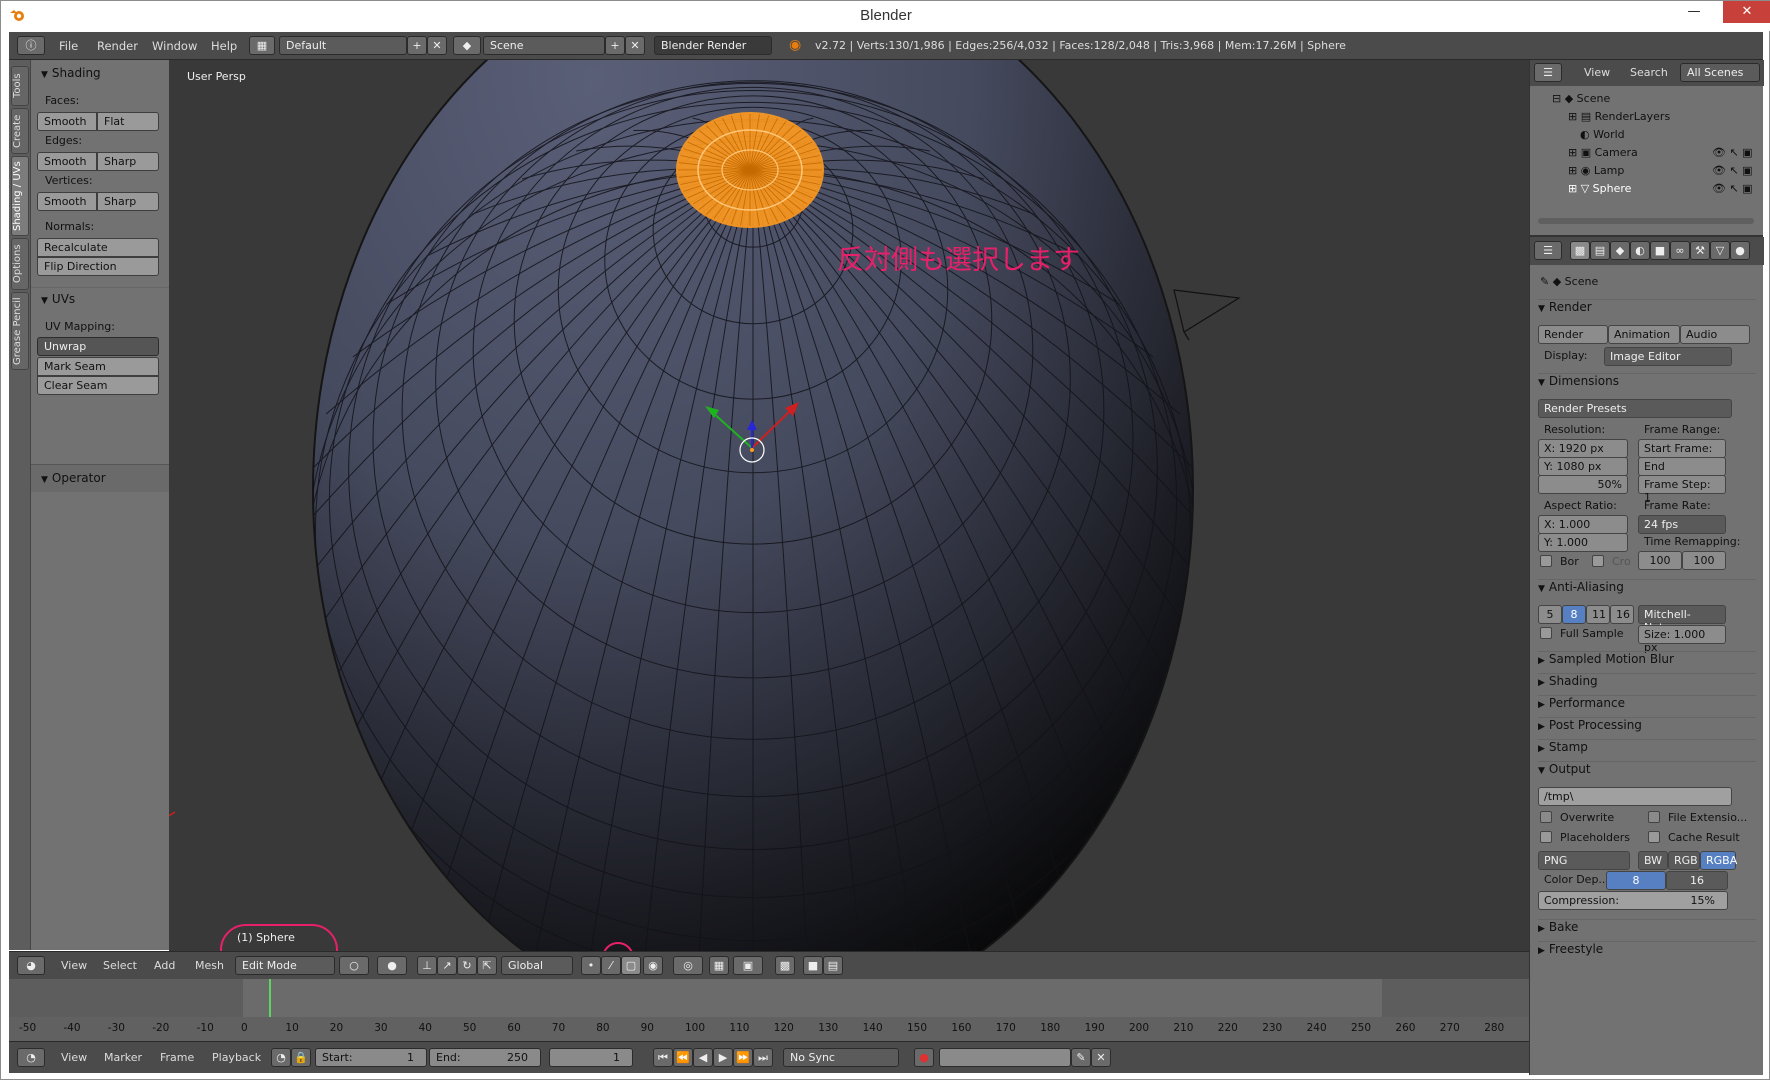 This screenshot has height=1080, width=1770. Describe the element at coordinates (128, 201) in the screenshot. I see `vertices-sharp-button: Sharp` at that location.